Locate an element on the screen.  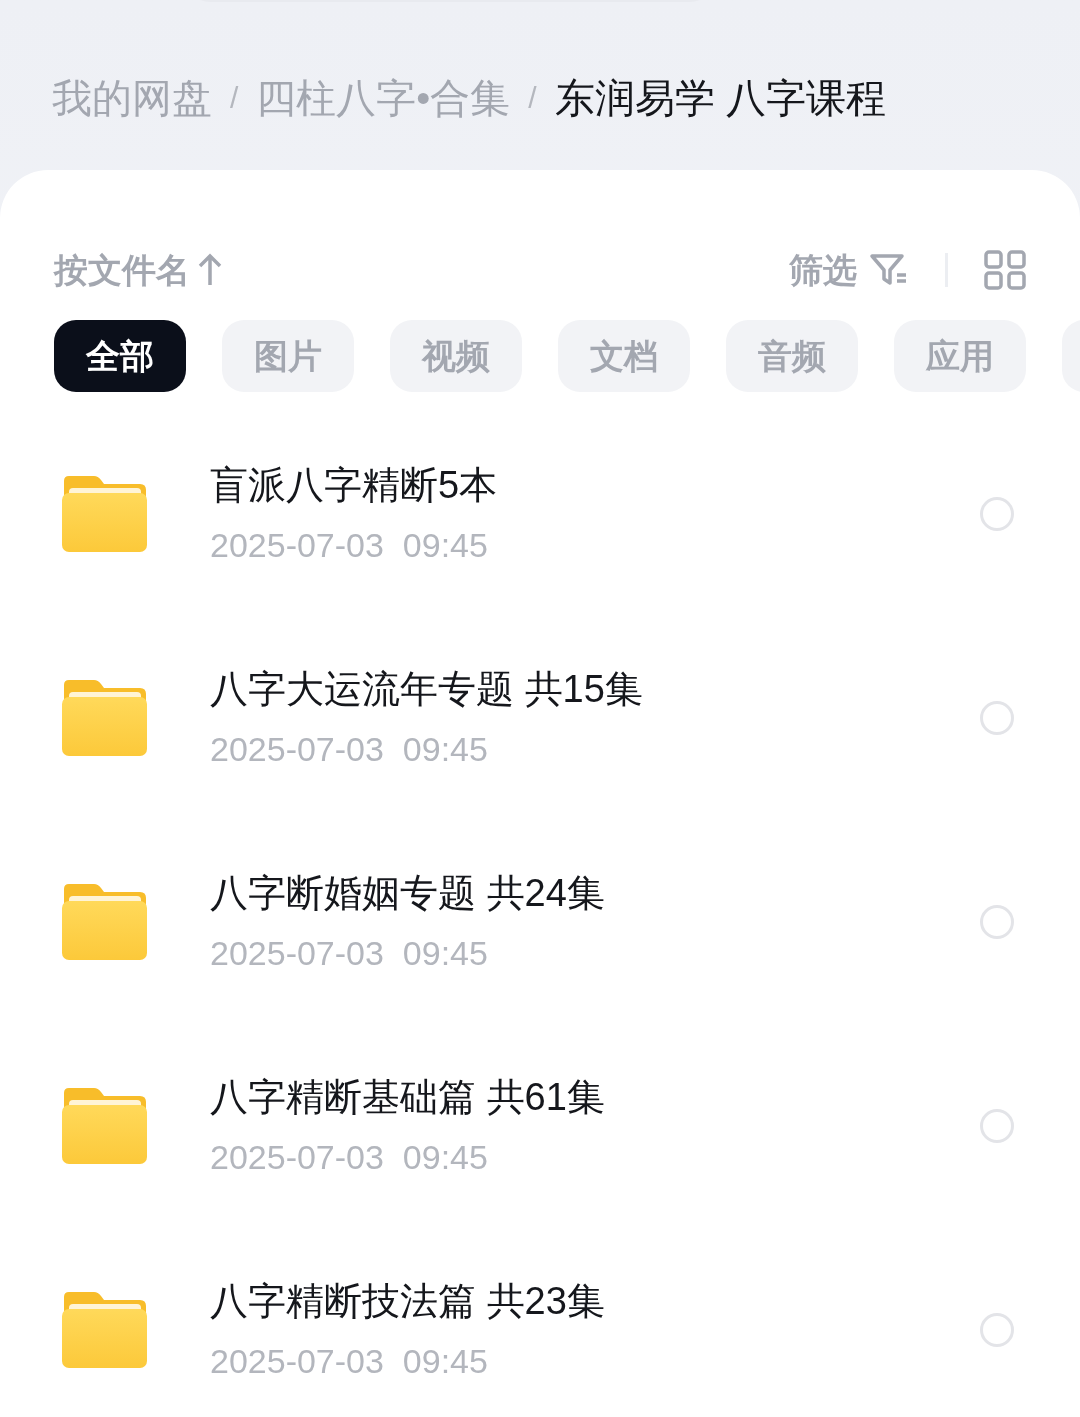
category-tab: 全部 is located at coordinates (120, 356).